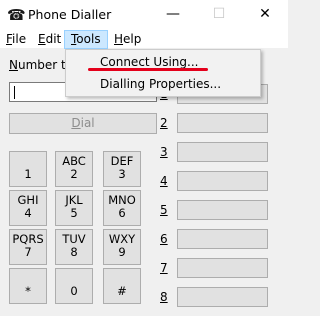 This screenshot has height=316, width=320. Describe the element at coordinates (86, 39) in the screenshot. I see `menu-tools: Tools` at that location.